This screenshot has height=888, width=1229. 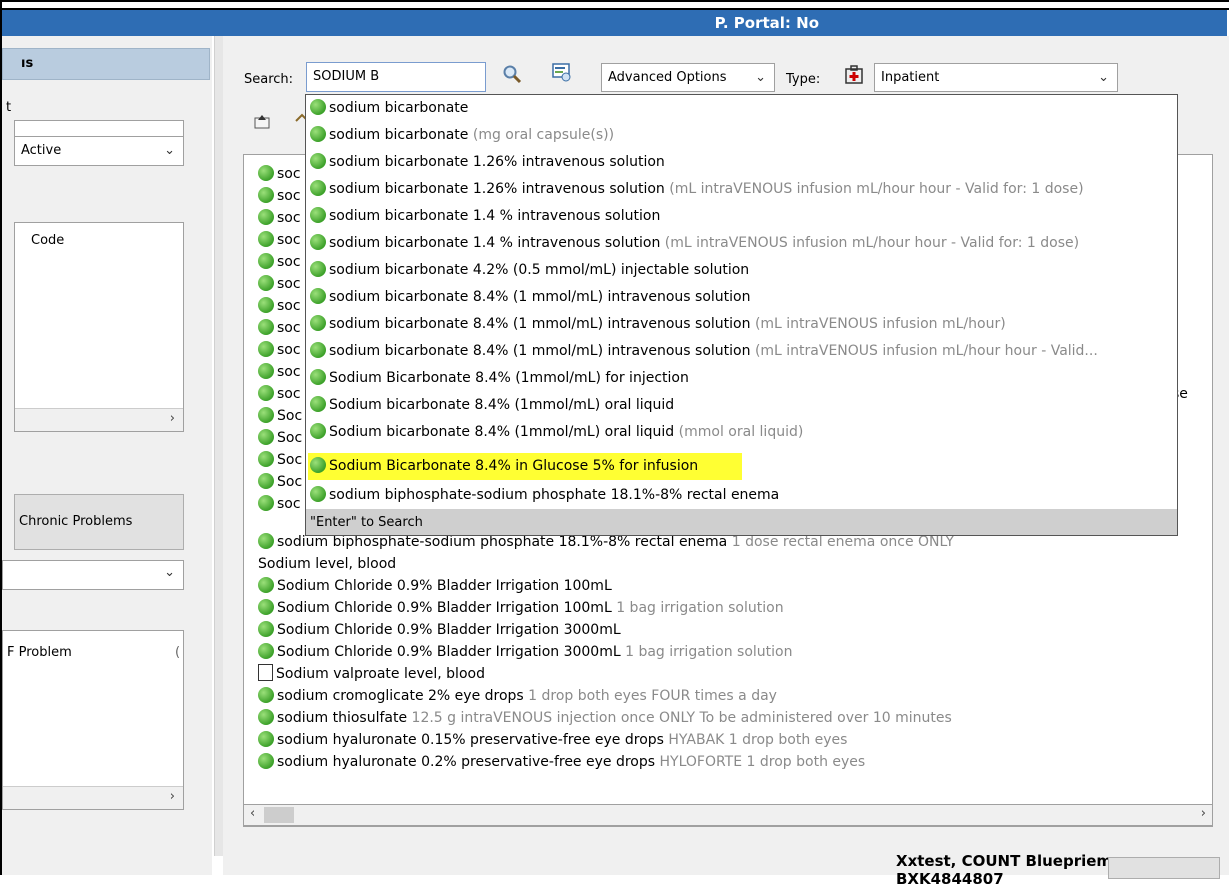 What do you see at coordinates (99, 151) in the screenshot?
I see `status-select: Active ⌄` at bounding box center [99, 151].